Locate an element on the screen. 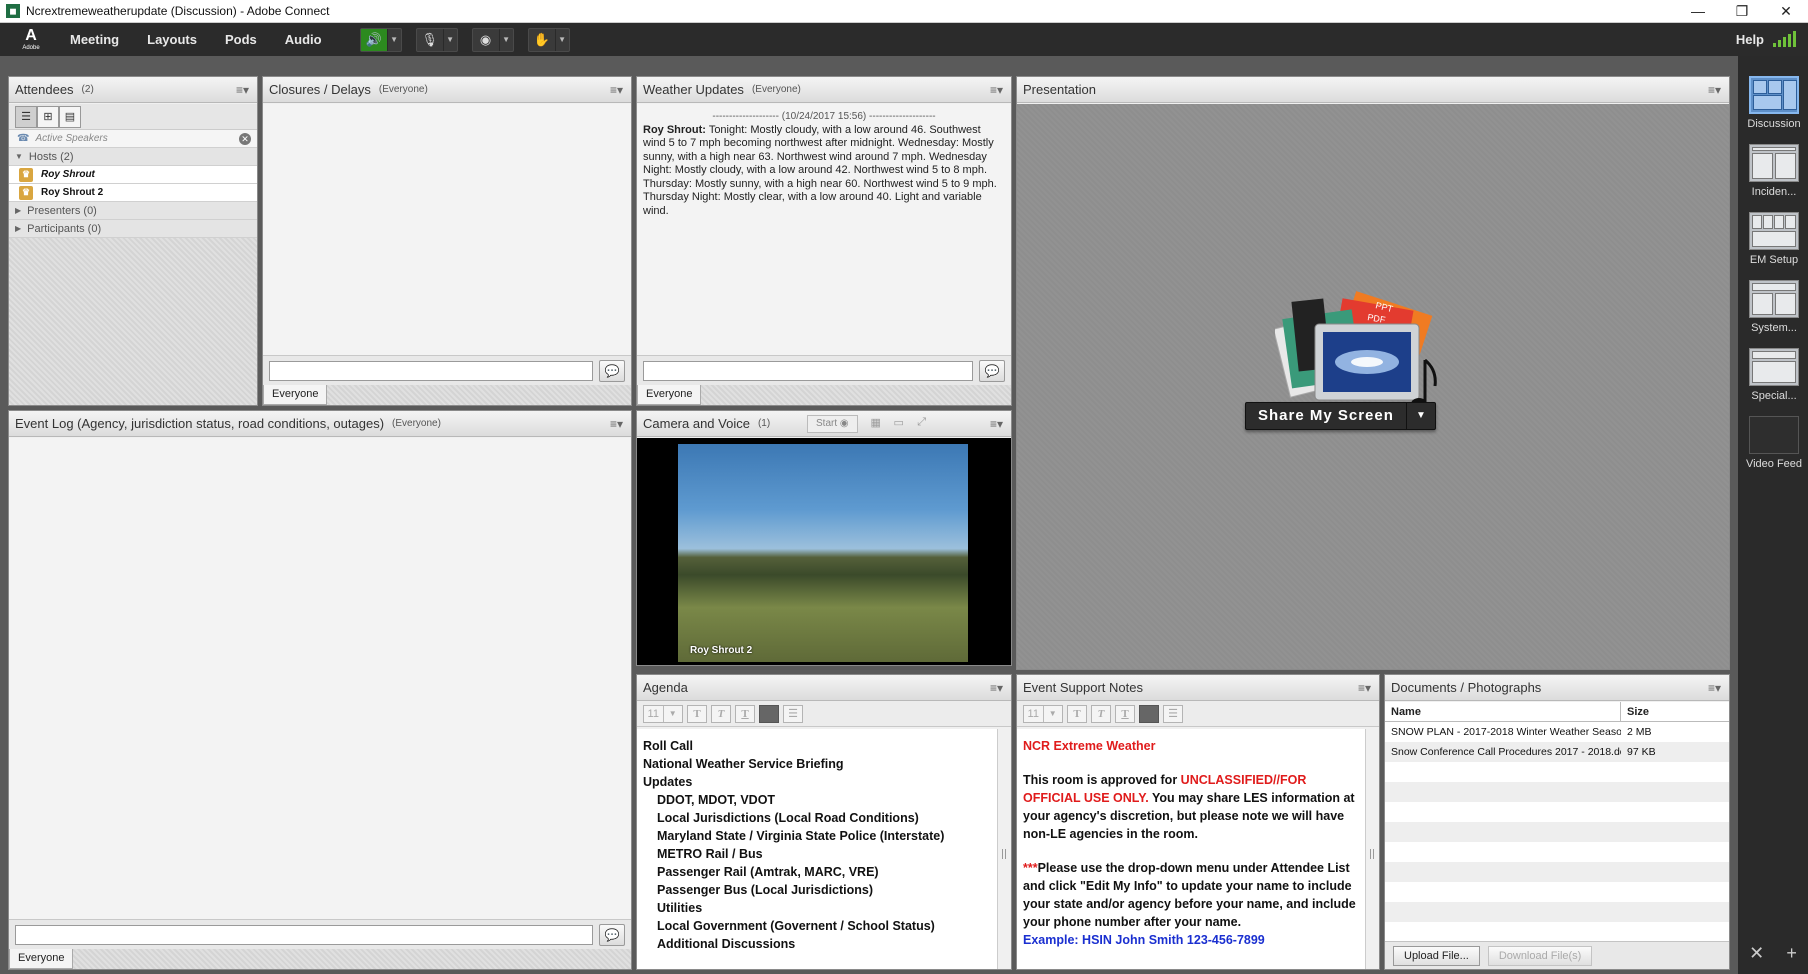 This screenshot has height=974, width=1808. raise-hand-control: ✋ ▼ is located at coordinates (548, 39).